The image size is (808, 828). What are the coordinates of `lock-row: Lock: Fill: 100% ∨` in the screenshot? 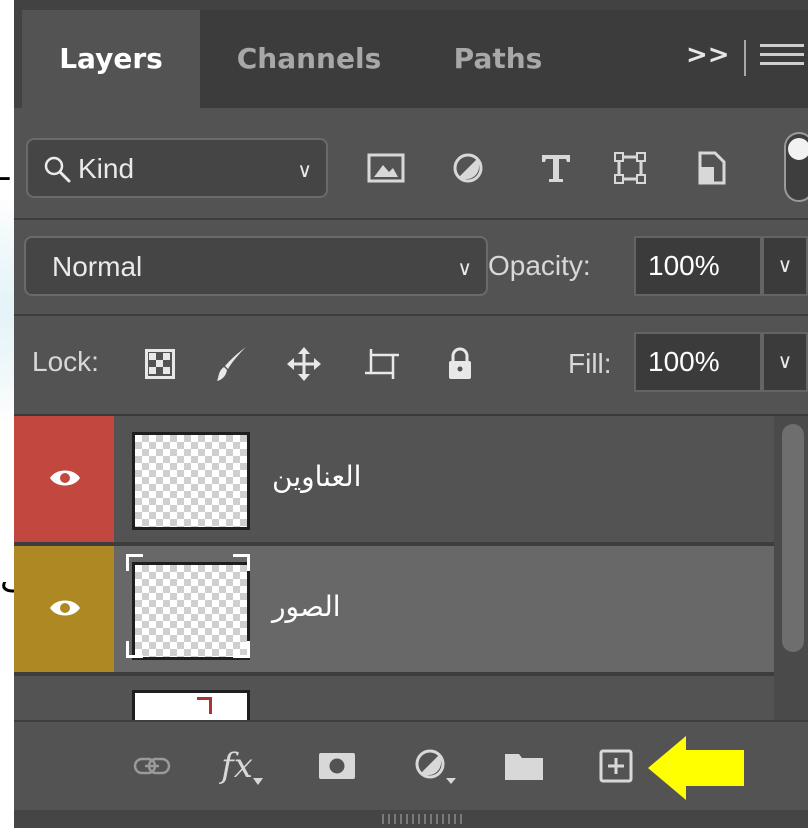 It's located at (411, 366).